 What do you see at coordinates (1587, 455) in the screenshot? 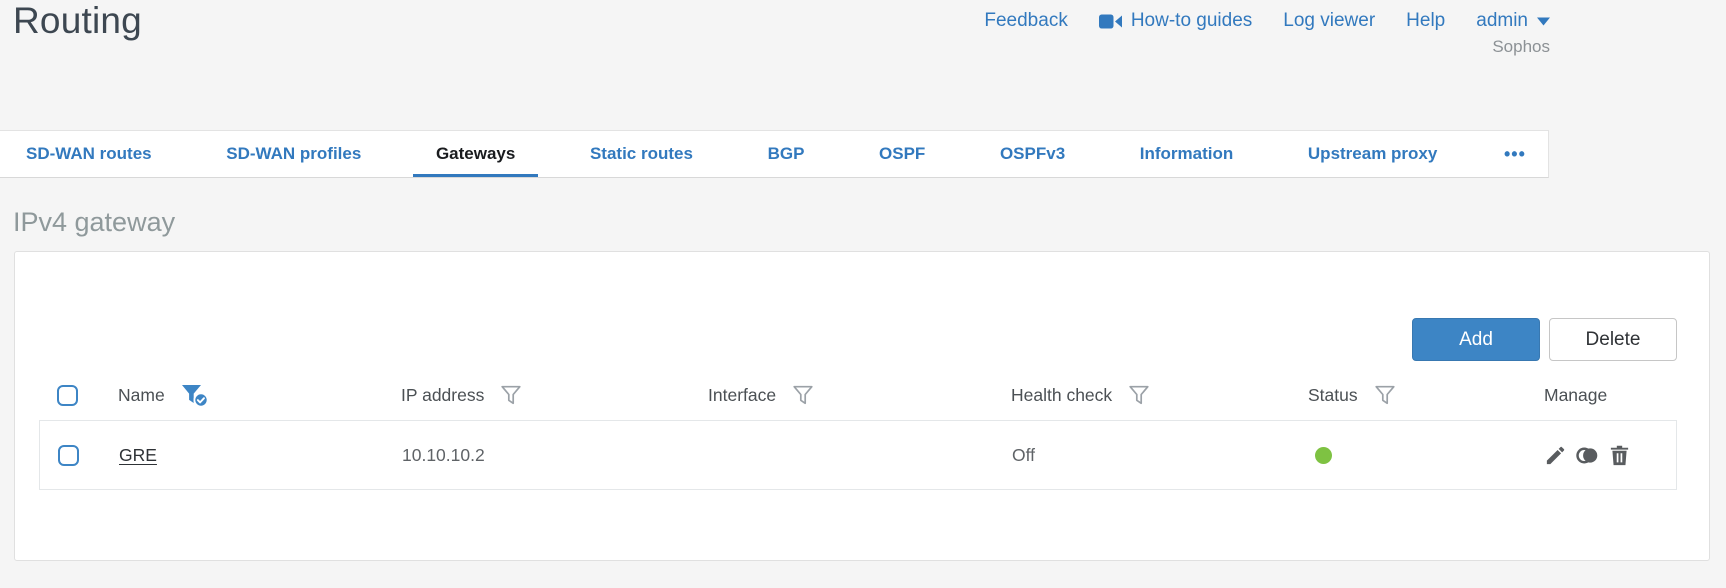
I see `clone-icon` at bounding box center [1587, 455].